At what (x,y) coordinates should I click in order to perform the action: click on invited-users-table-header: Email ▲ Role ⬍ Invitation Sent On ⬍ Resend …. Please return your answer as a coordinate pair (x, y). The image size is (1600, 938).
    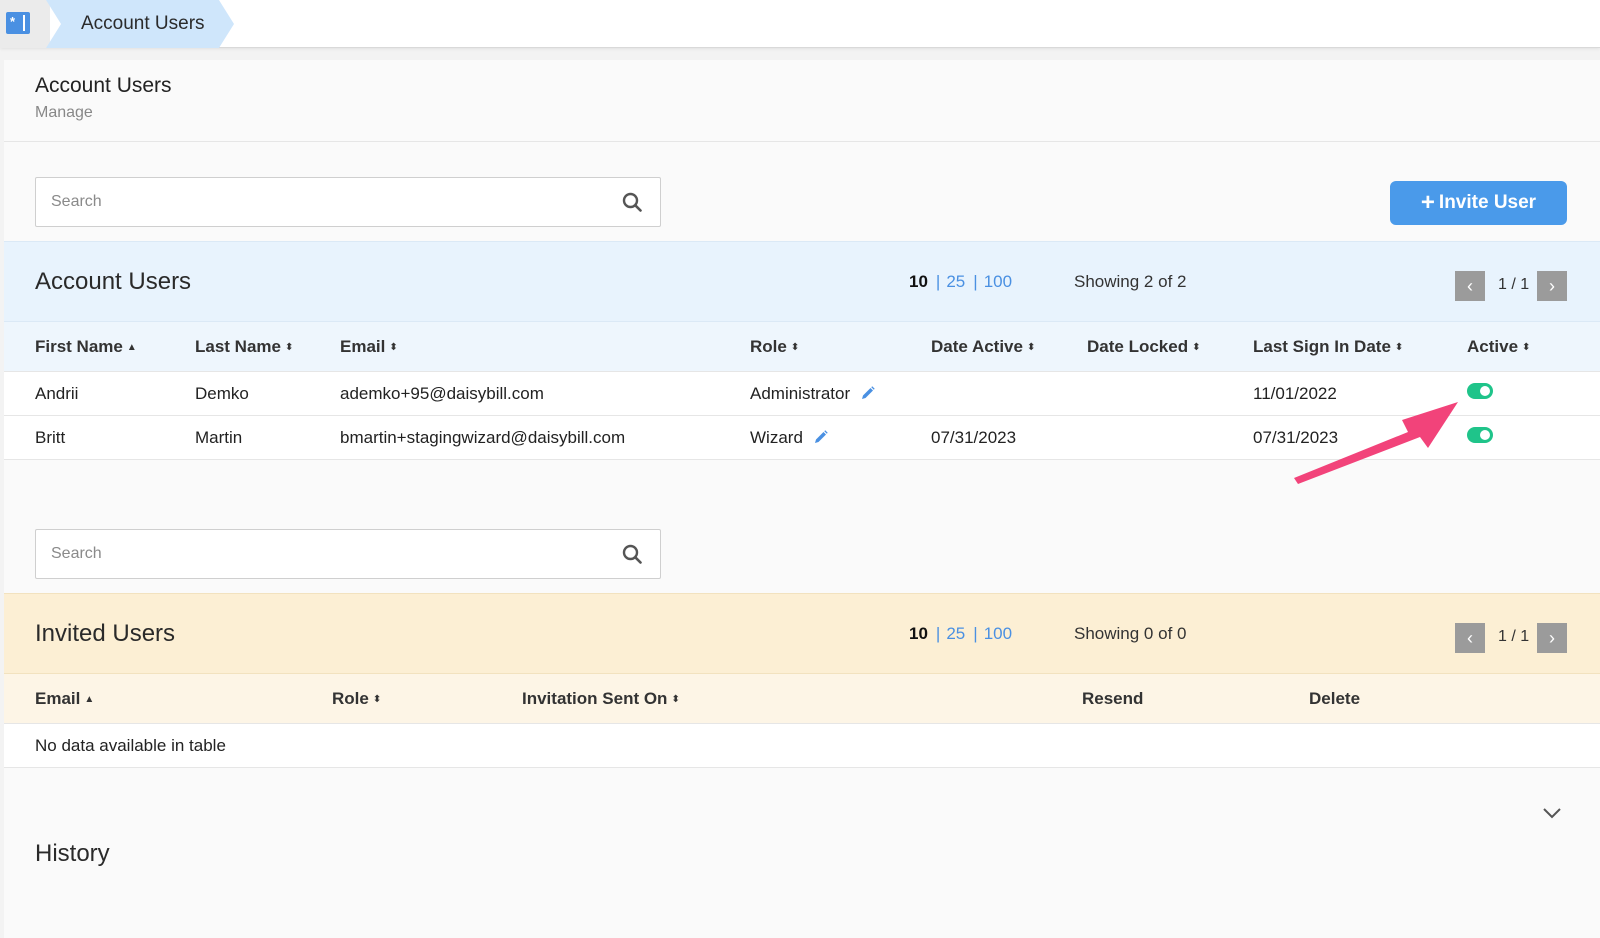
    Looking at the image, I should click on (802, 699).